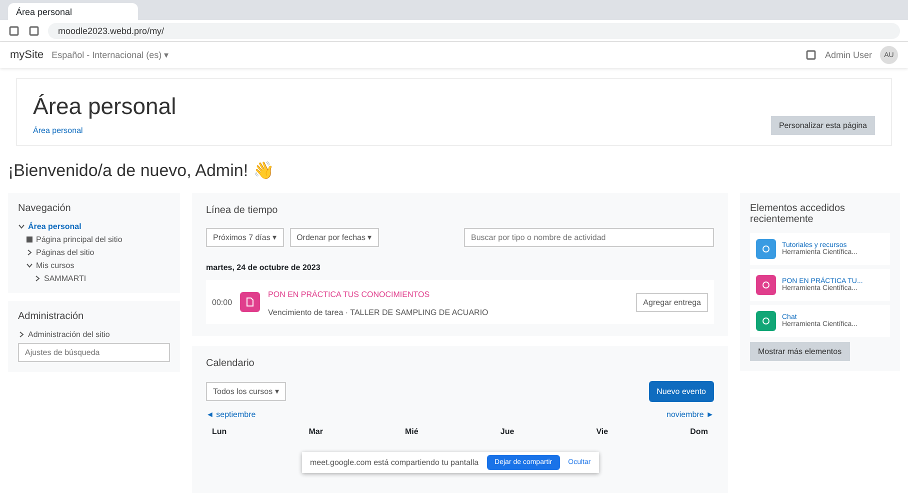 The image size is (908, 493). Describe the element at coordinates (231, 363) in the screenshot. I see `block-title: Calendario` at that location.